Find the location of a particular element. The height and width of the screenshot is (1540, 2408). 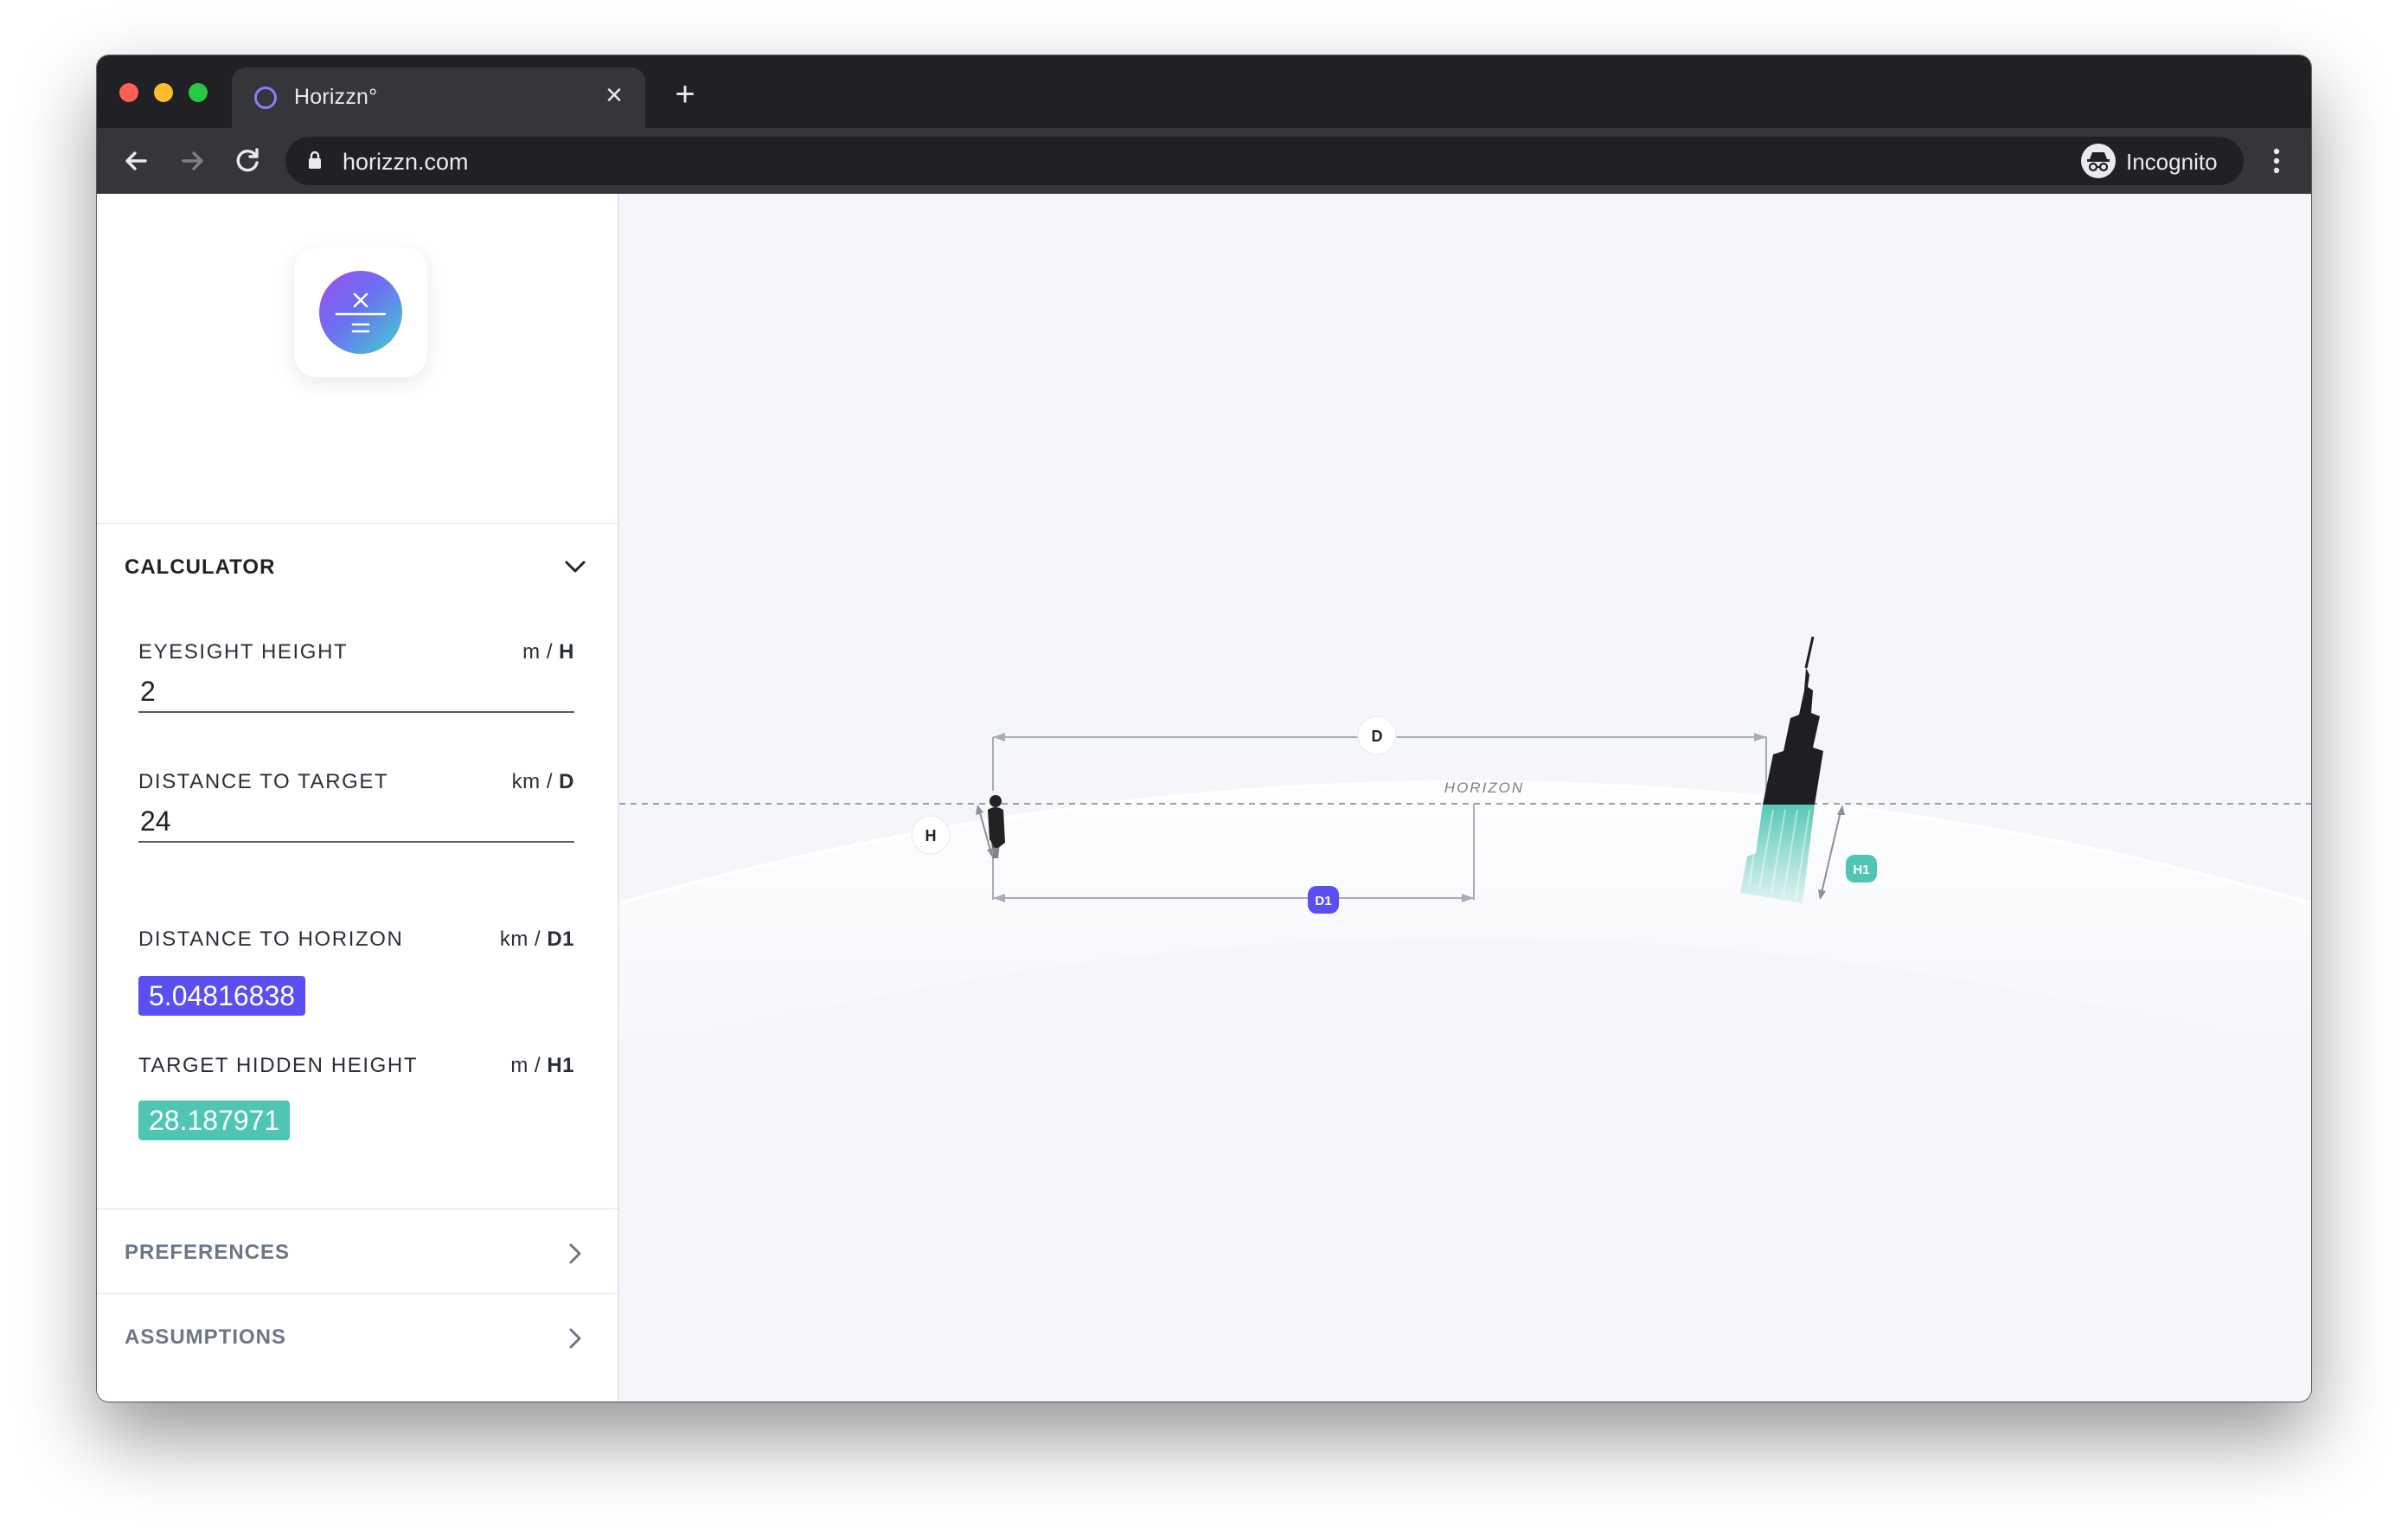

eyesight-height-unit: m / H is located at coordinates (548, 652).